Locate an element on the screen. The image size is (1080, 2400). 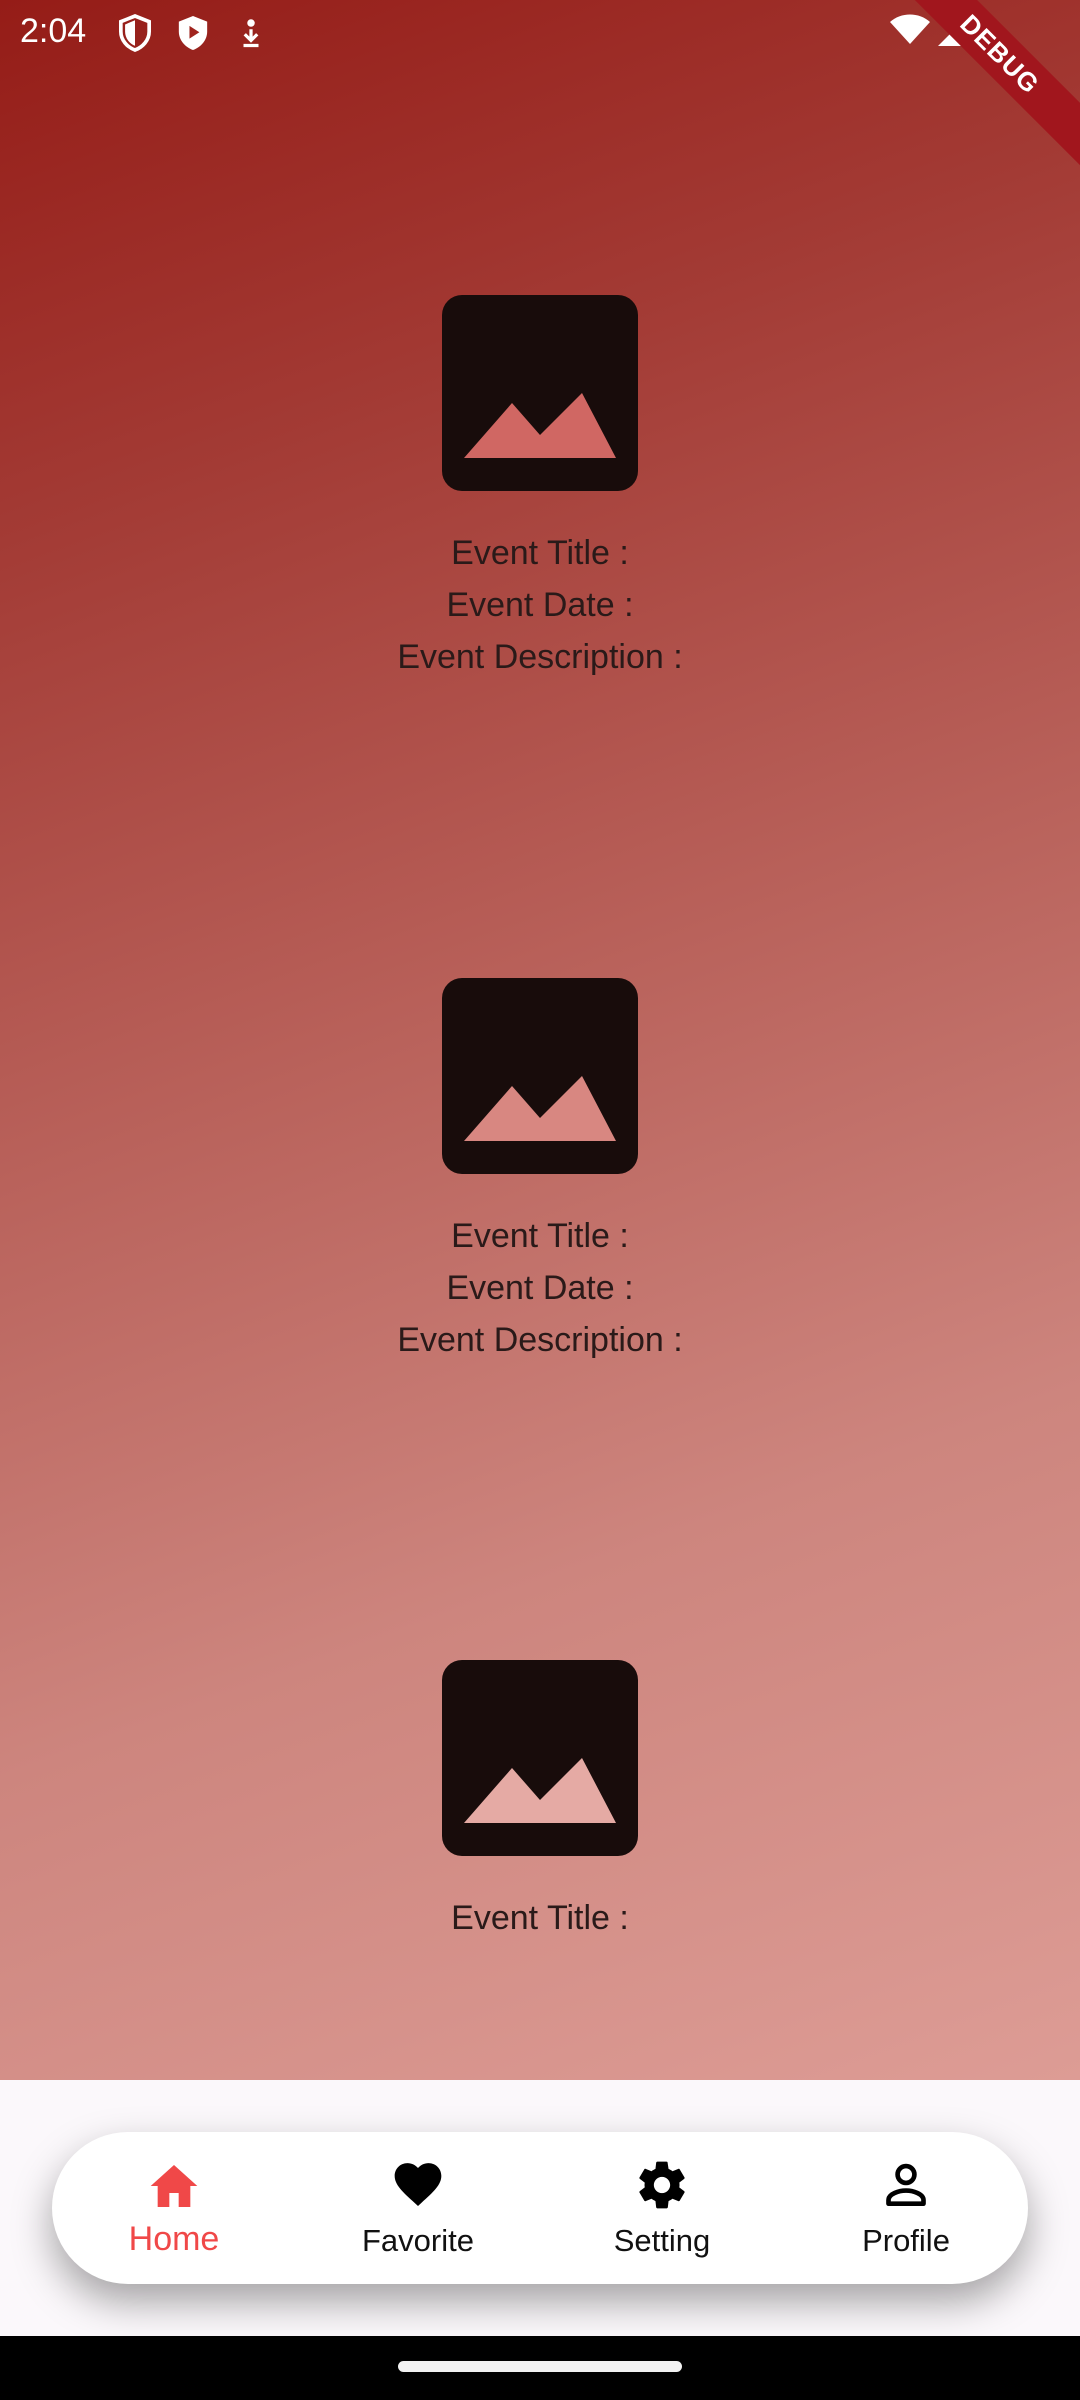
event-card: Event Title : is located at coordinates (540, 1802).